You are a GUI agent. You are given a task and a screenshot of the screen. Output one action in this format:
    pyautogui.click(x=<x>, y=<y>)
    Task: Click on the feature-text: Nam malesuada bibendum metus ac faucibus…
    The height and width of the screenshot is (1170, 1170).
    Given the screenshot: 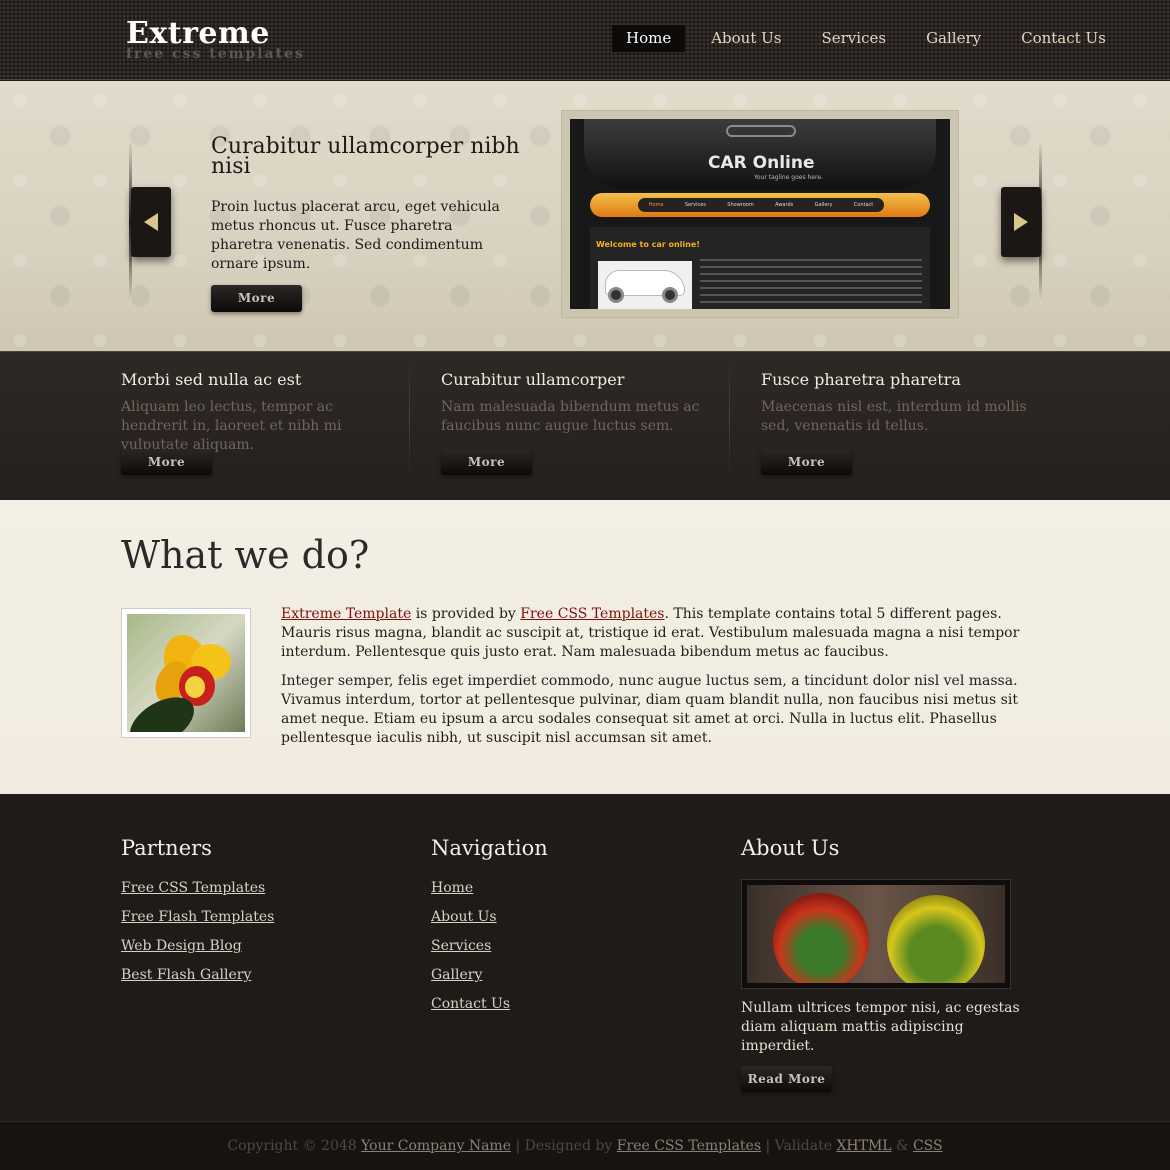 What is the action you would take?
    pyautogui.click(x=570, y=416)
    